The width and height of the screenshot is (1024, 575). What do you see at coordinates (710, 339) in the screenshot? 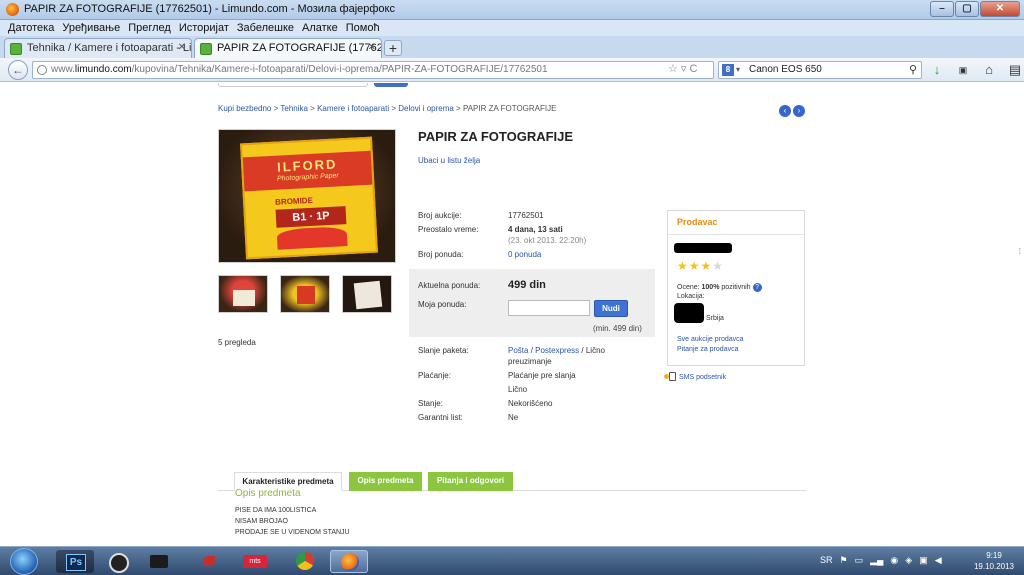
I see `seller-all-auctions-link: Sve aukcije prodavca` at bounding box center [710, 339].